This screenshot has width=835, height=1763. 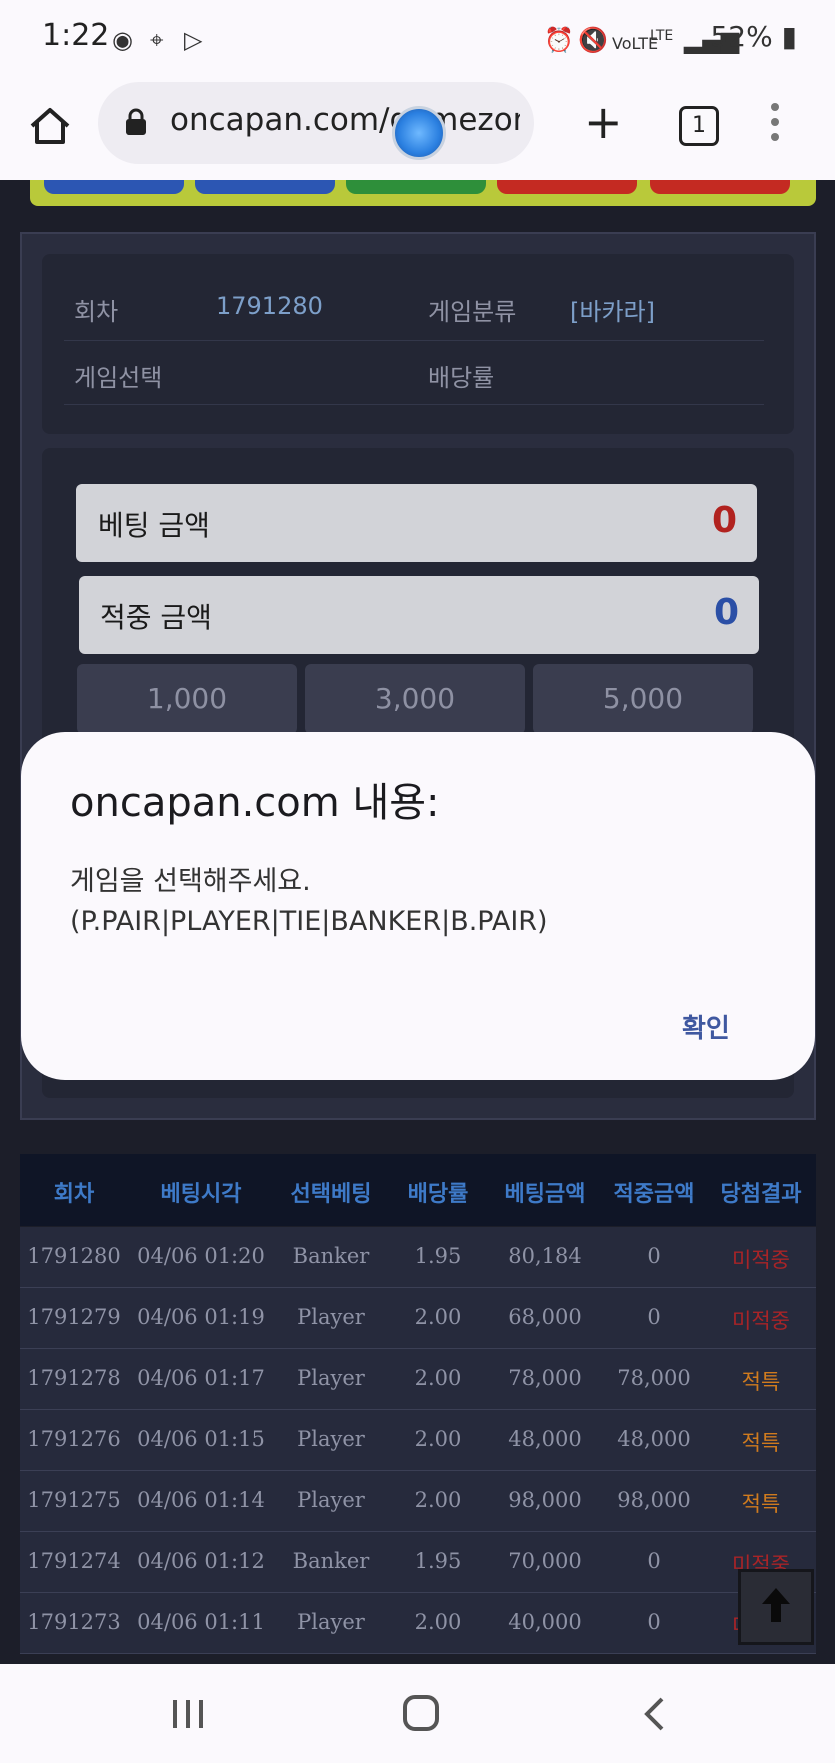 I want to click on cell-bet-amount: 40,000, so click(x=545, y=1622).